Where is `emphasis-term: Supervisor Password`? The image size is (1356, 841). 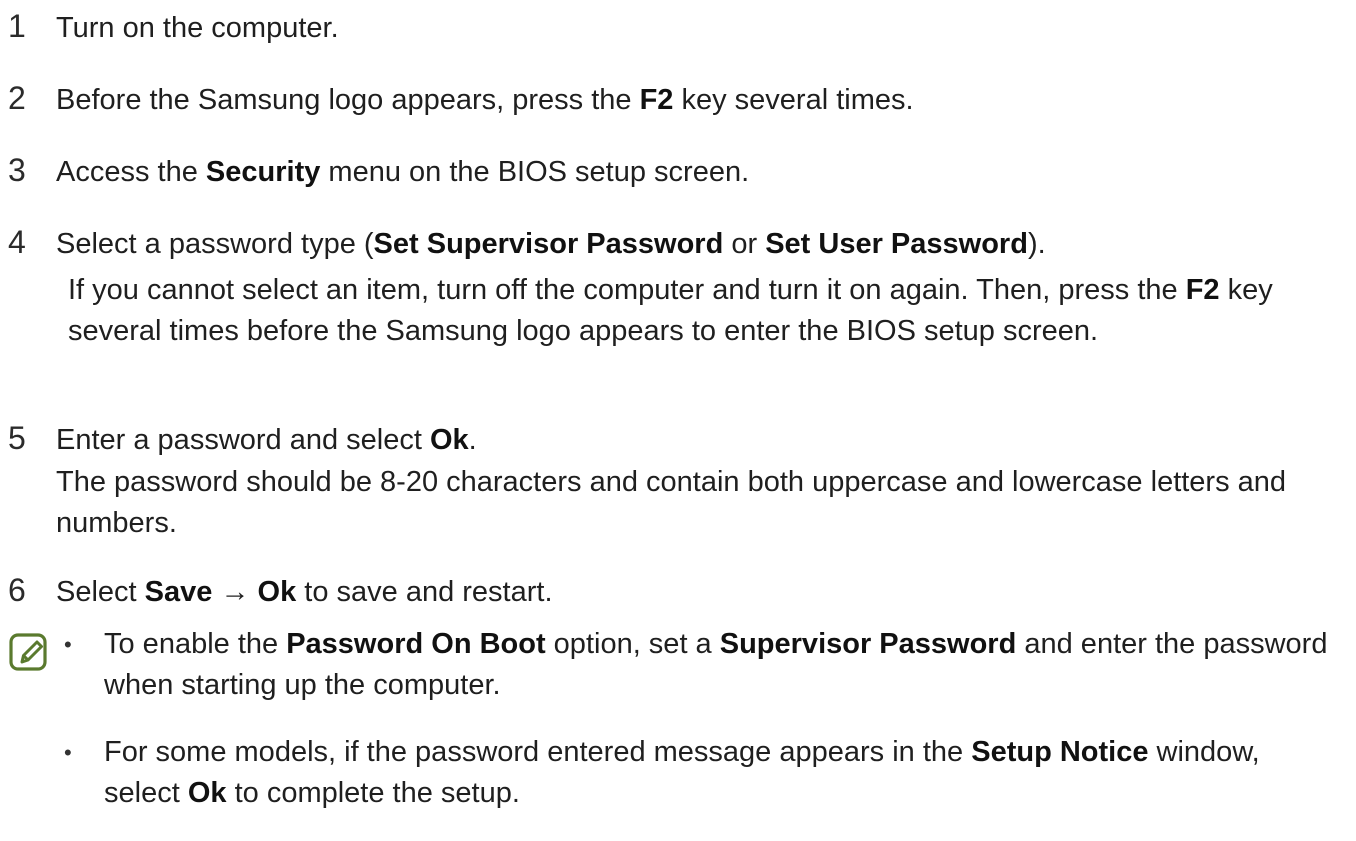
emphasis-term: Supervisor Password is located at coordinates (868, 644).